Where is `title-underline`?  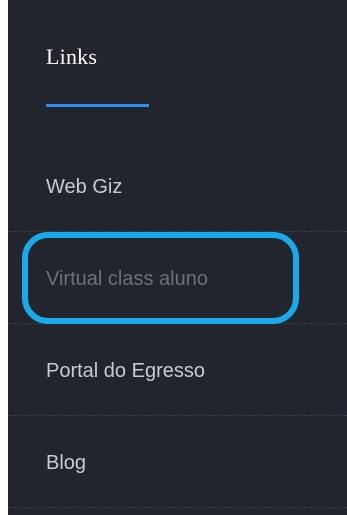
title-underline is located at coordinates (97, 105).